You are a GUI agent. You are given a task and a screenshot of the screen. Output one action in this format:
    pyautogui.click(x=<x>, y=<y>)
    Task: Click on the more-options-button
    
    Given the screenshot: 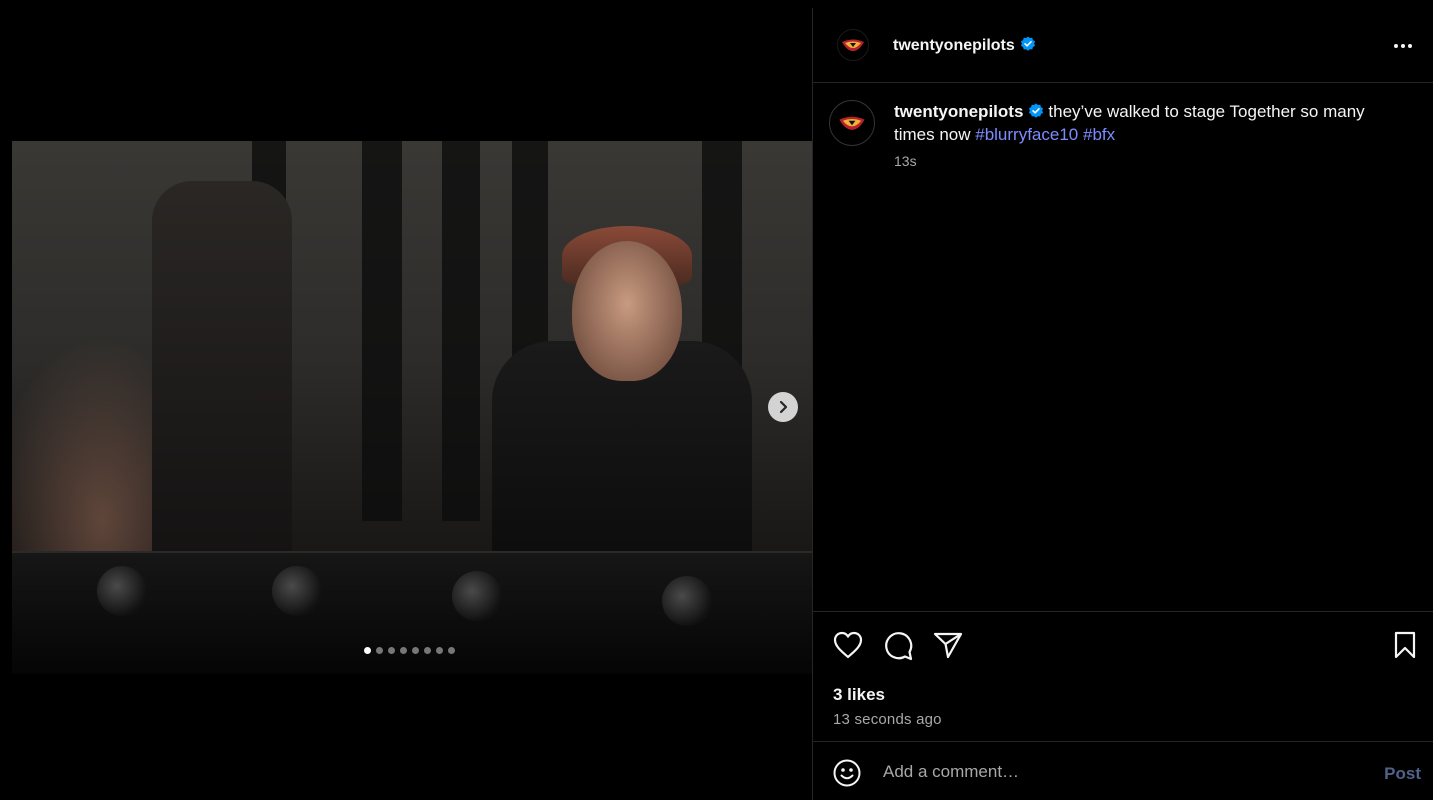 What is the action you would take?
    pyautogui.click(x=1403, y=45)
    